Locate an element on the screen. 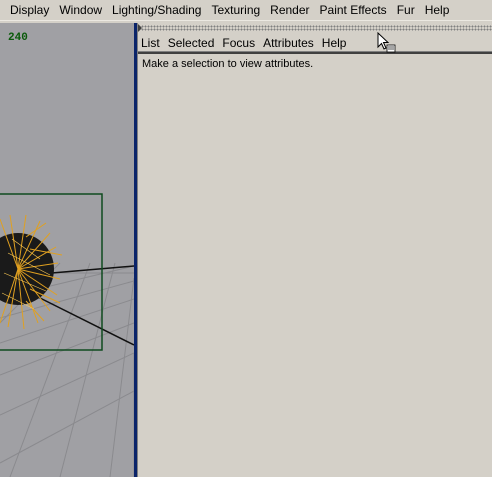 The width and height of the screenshot is (492, 477). ae-menu-attributes: Attributes is located at coordinates (288, 43).